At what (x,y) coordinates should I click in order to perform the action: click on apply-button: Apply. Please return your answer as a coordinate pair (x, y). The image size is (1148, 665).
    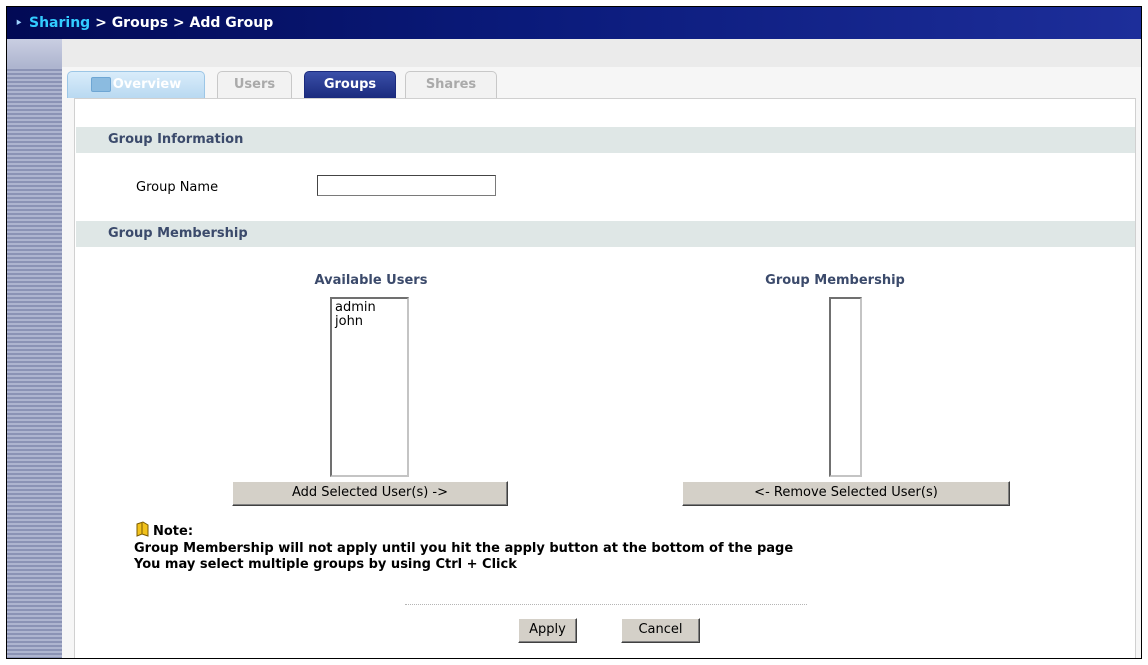
    Looking at the image, I should click on (547, 630).